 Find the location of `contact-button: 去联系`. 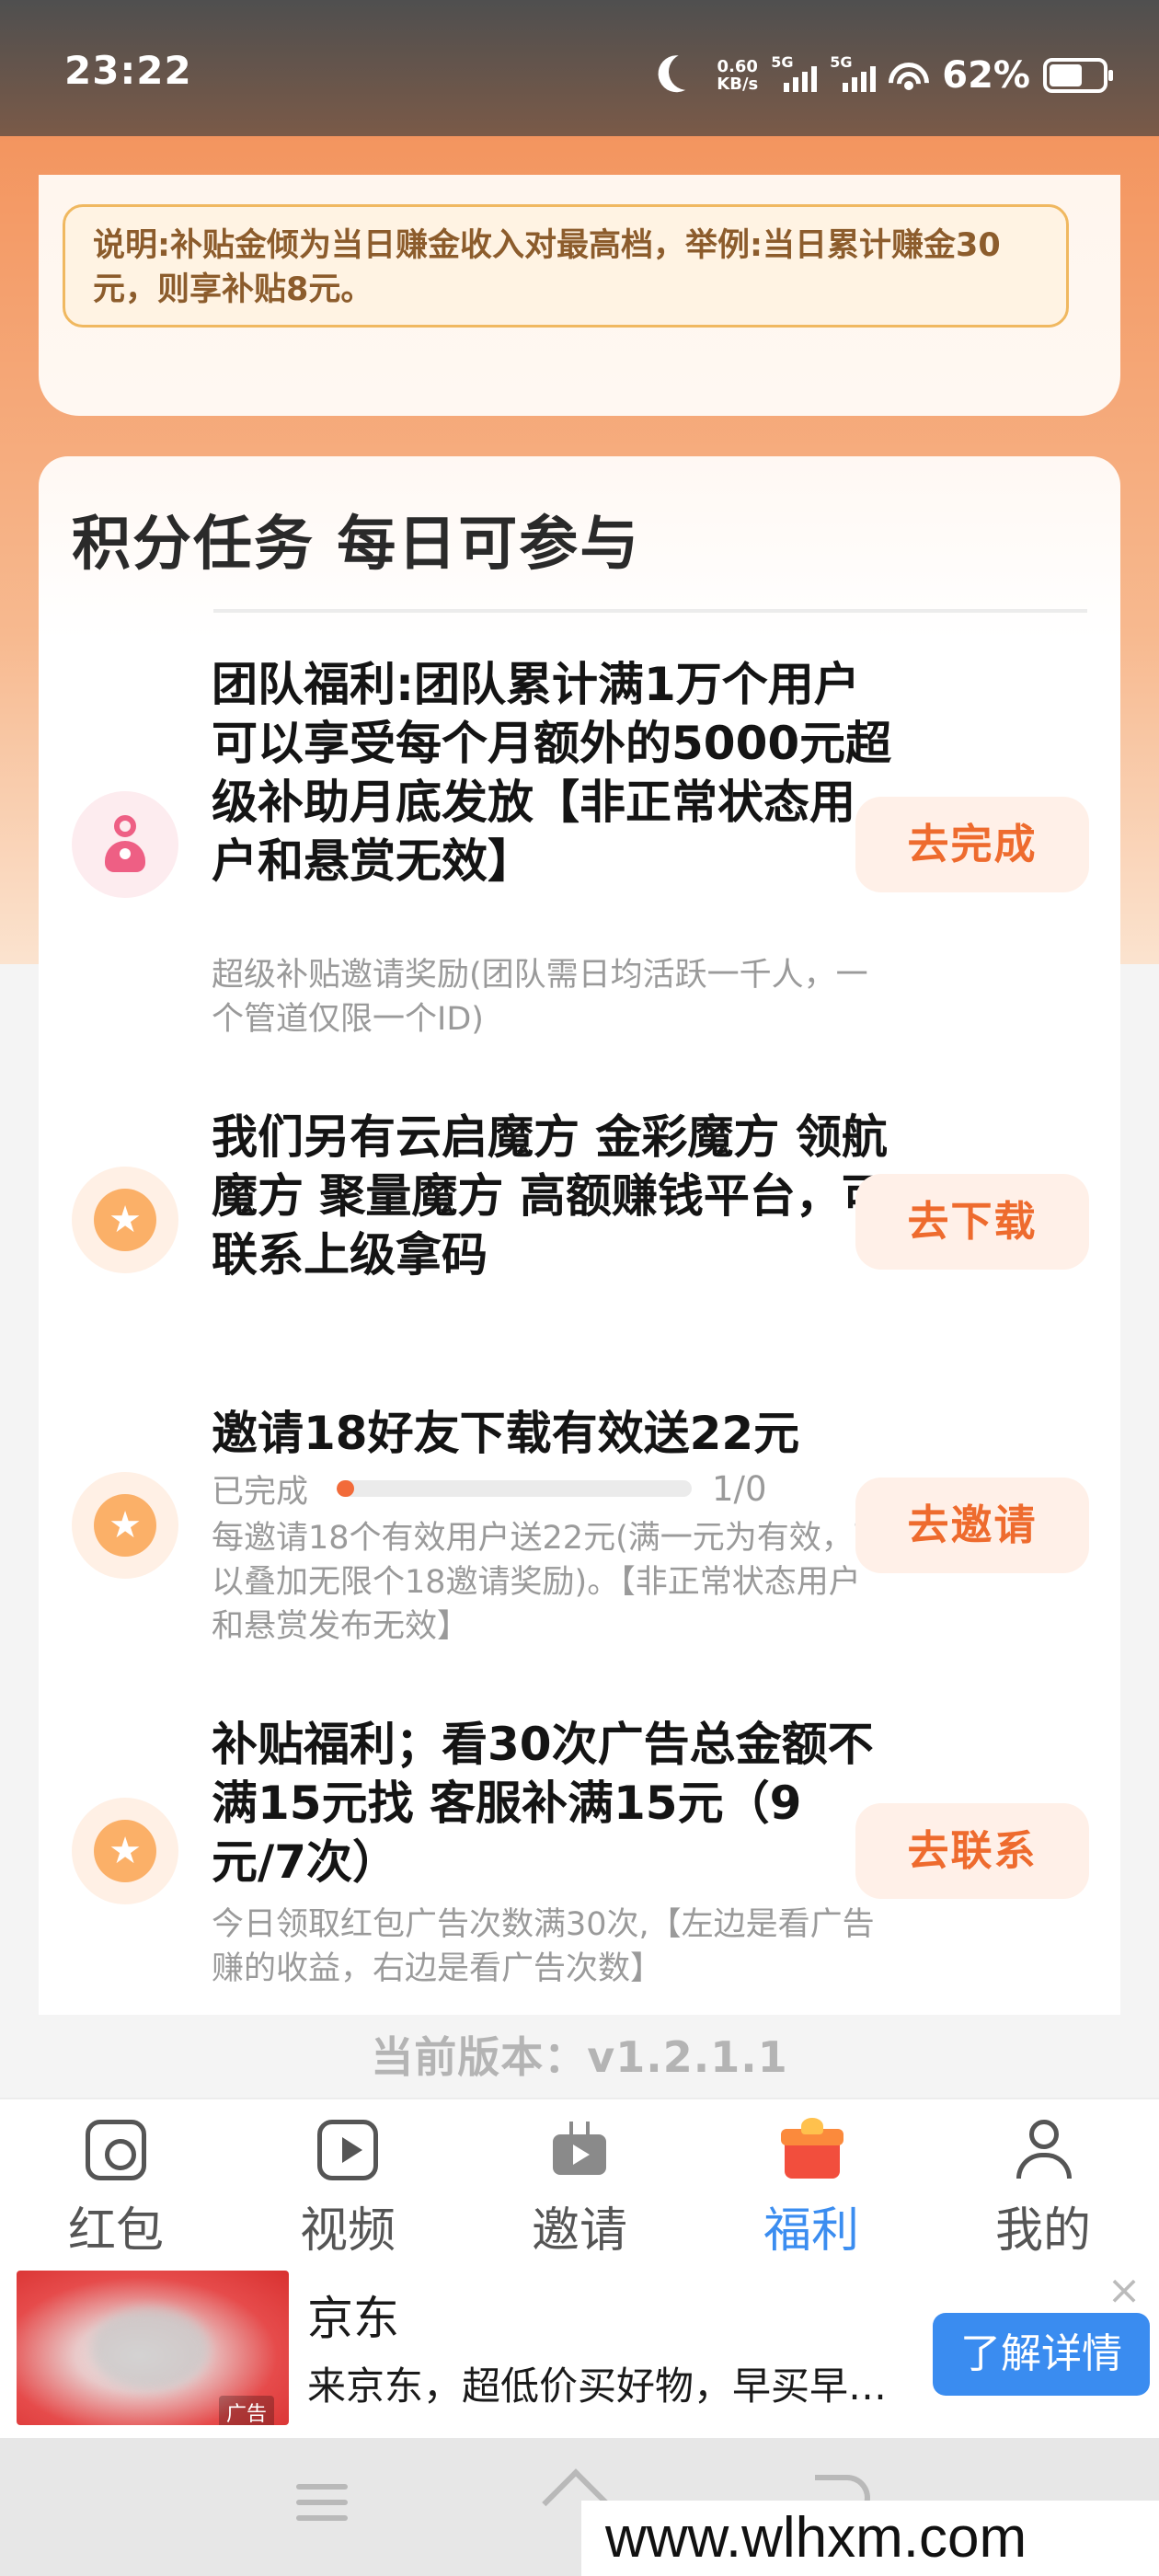

contact-button: 去联系 is located at coordinates (972, 1851).